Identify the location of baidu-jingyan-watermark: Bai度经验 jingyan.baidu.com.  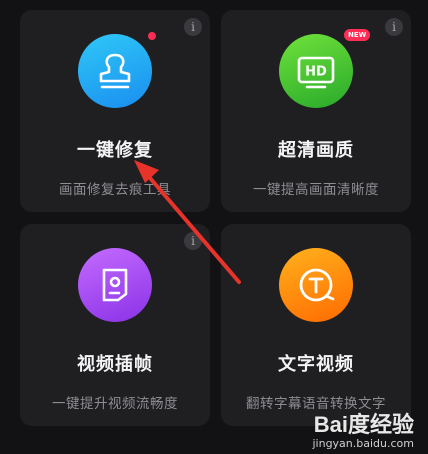
(363, 428).